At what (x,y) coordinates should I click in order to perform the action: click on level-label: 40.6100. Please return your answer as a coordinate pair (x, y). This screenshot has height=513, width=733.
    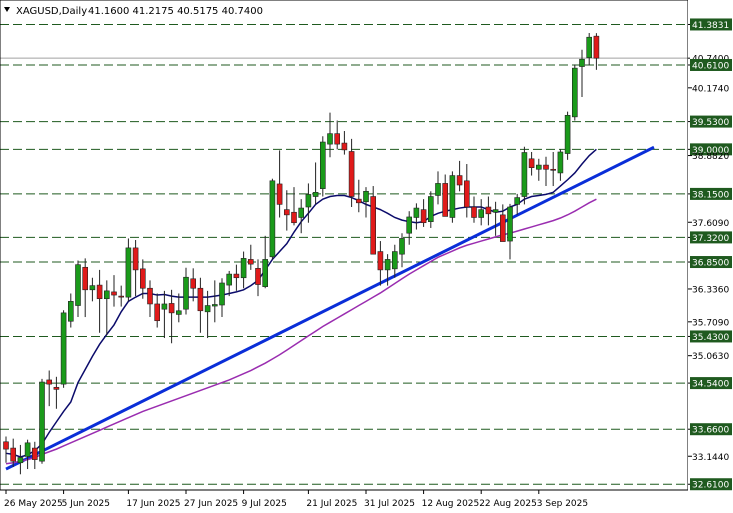
    Looking at the image, I should click on (710, 66).